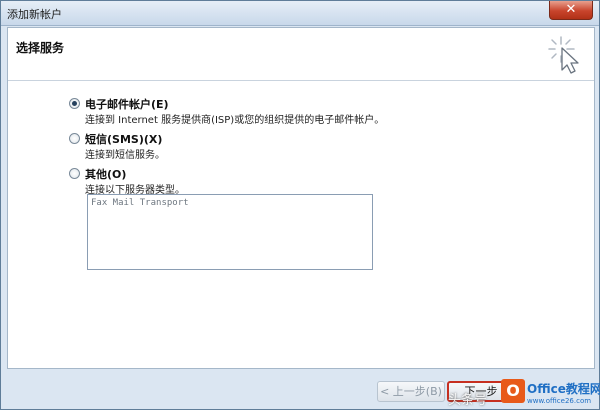 The height and width of the screenshot is (410, 600). What do you see at coordinates (40, 48) in the screenshot?
I see `page-heading: 选择服务` at bounding box center [40, 48].